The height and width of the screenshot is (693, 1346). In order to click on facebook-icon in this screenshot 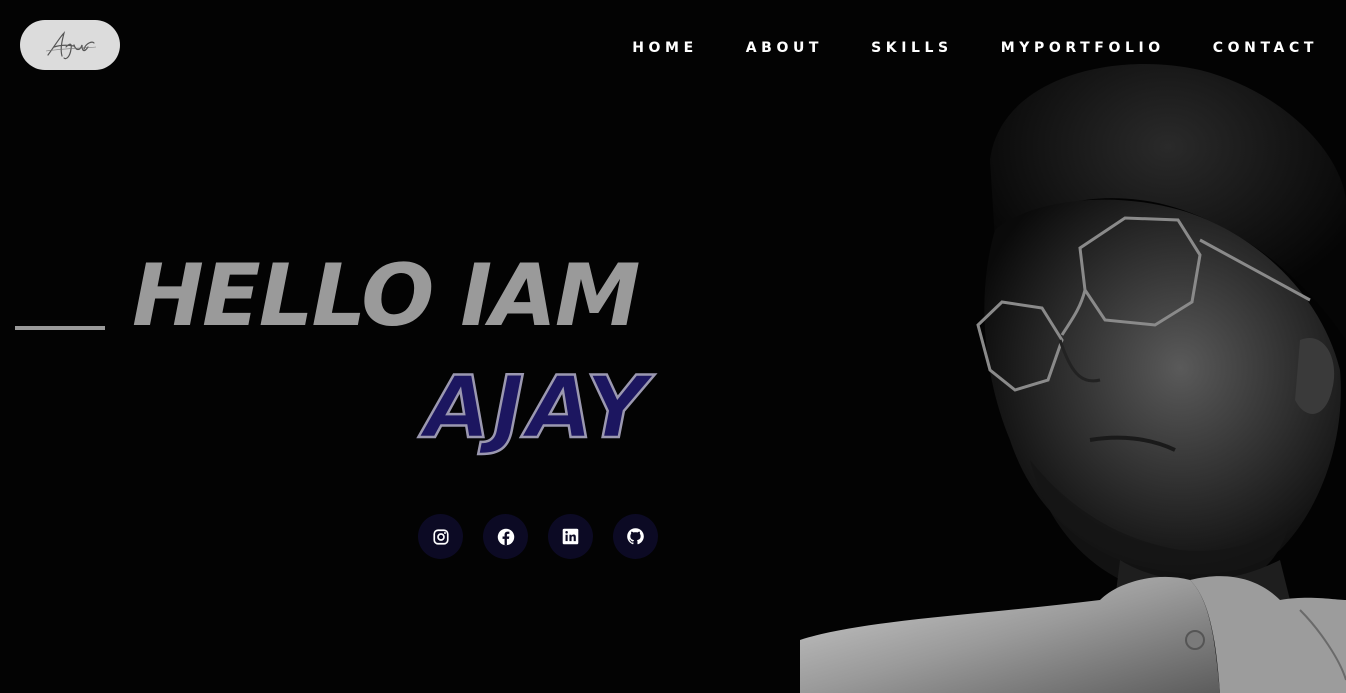, I will do `click(505, 536)`.